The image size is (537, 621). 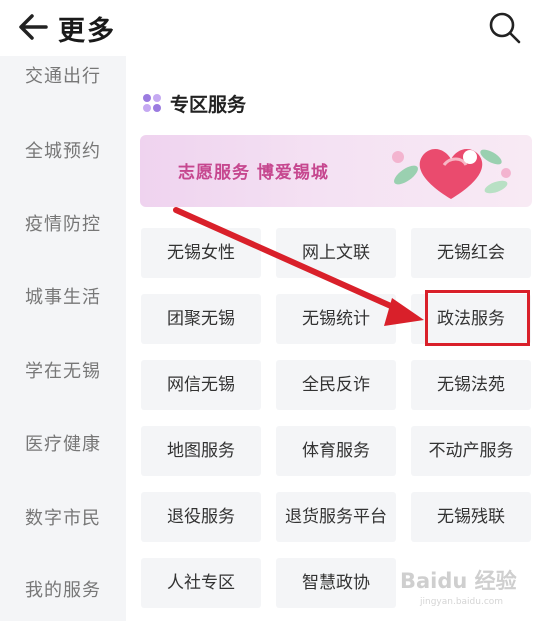 I want to click on tile-map-service: 地图服务, so click(x=201, y=451).